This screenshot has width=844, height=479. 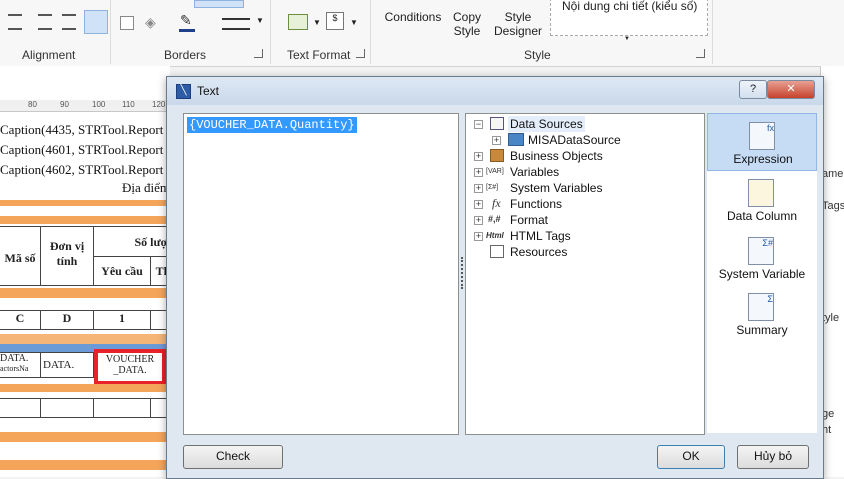 I want to click on caption-text: Caption(4601, STRTool.Report, so click(x=81, y=150).